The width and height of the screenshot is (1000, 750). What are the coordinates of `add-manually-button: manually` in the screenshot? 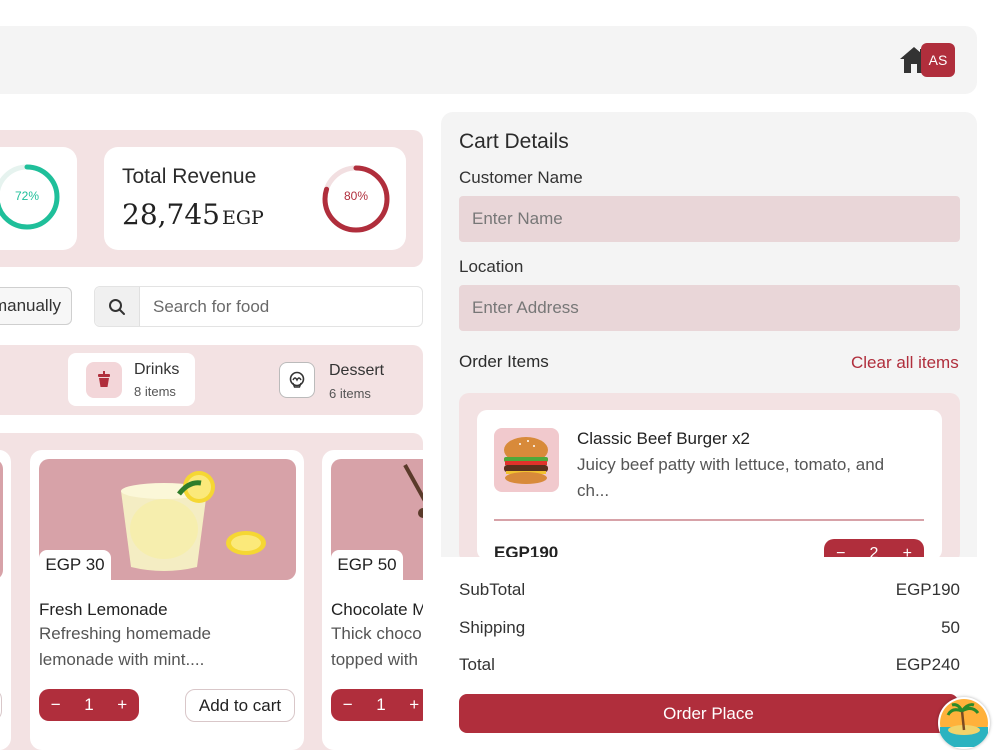 It's located at (36, 306).